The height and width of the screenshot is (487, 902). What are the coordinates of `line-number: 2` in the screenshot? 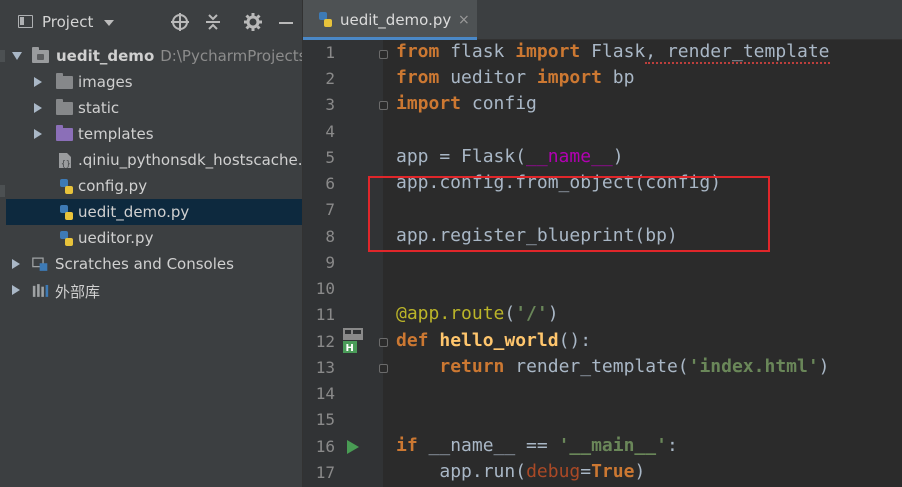 It's located at (330, 78).